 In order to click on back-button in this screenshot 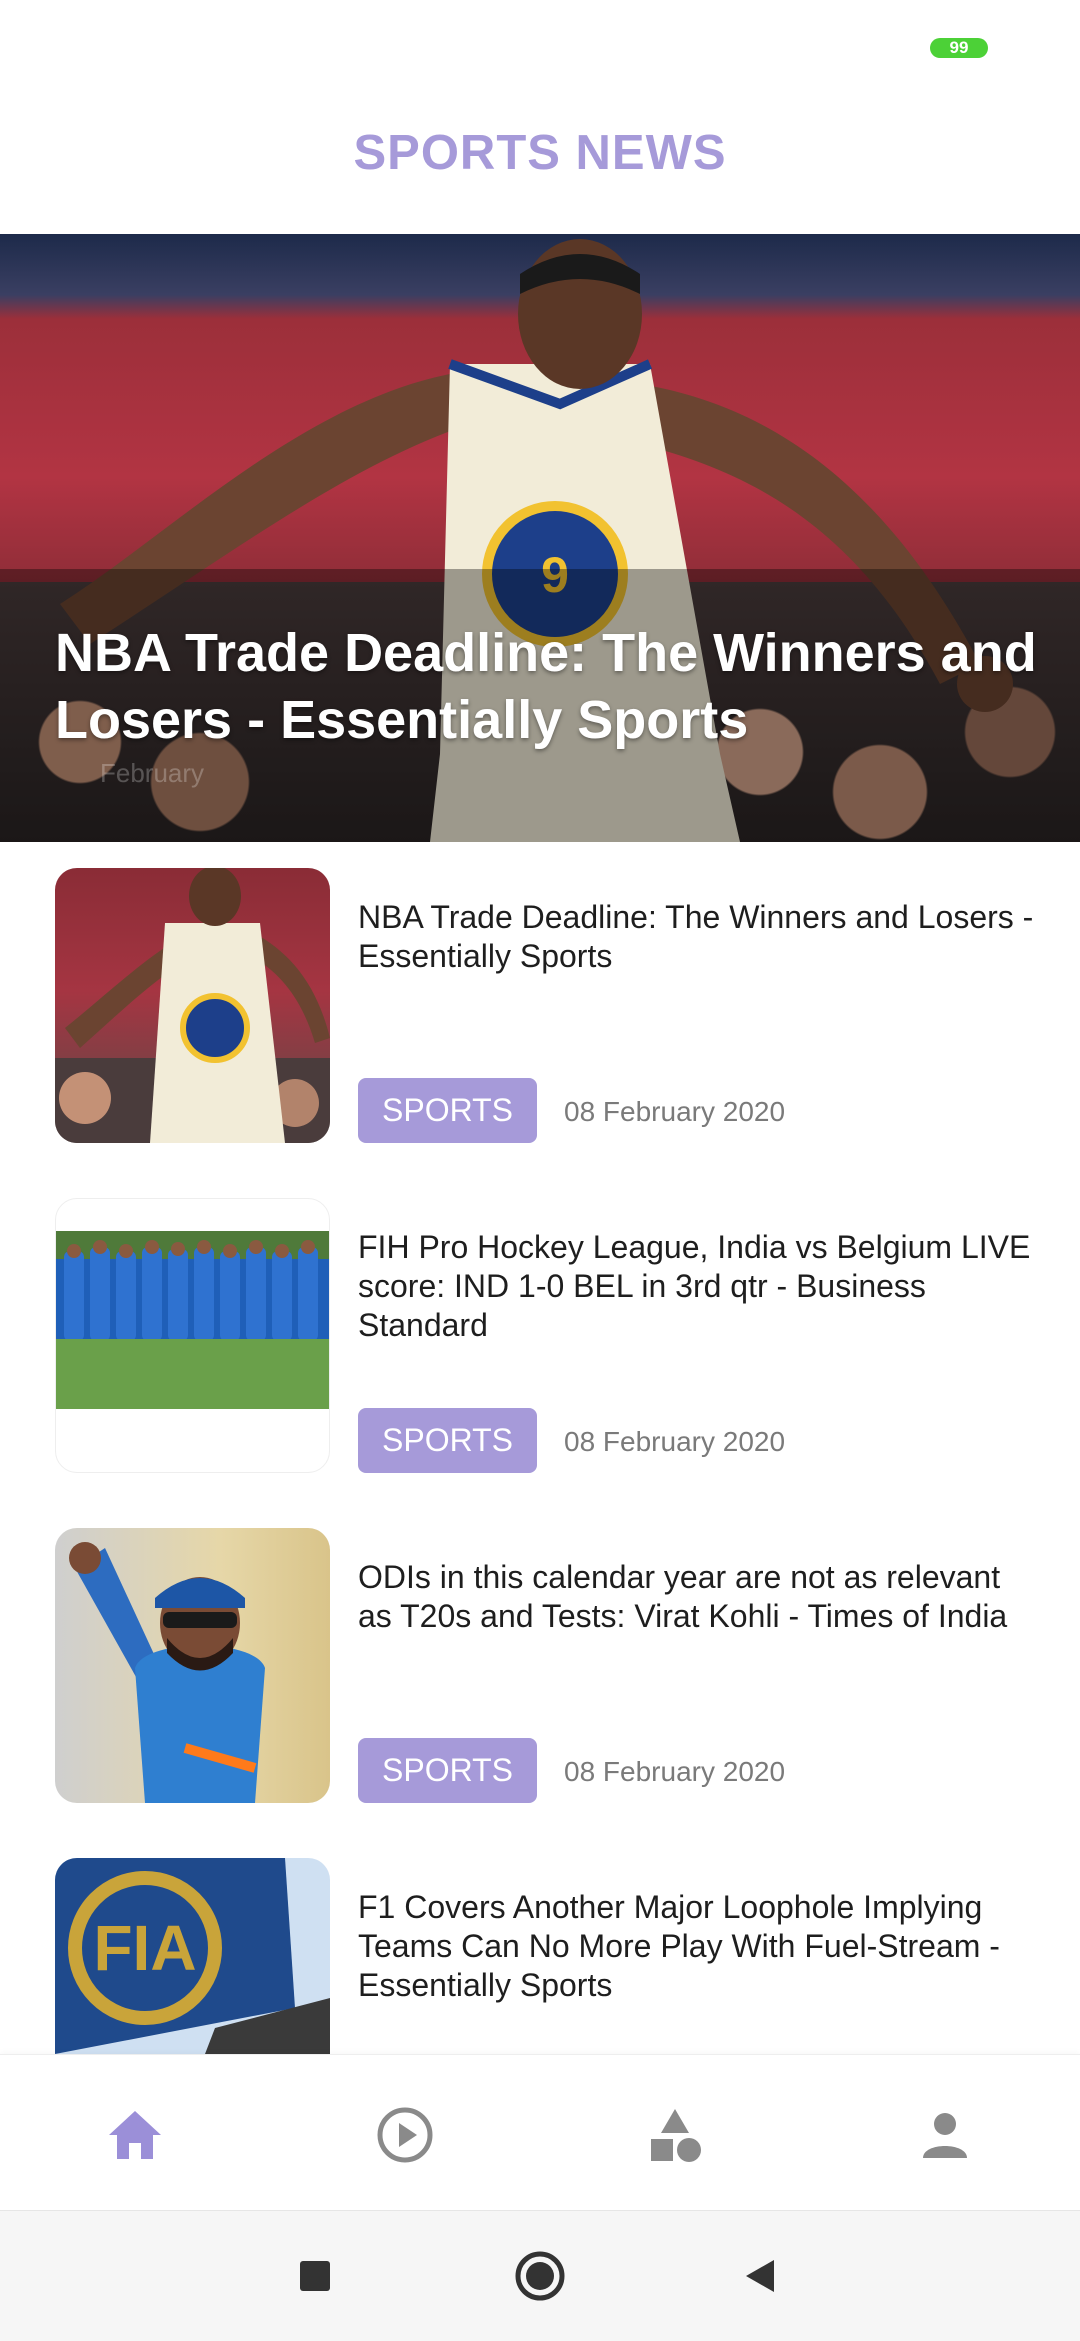, I will do `click(760, 2276)`.